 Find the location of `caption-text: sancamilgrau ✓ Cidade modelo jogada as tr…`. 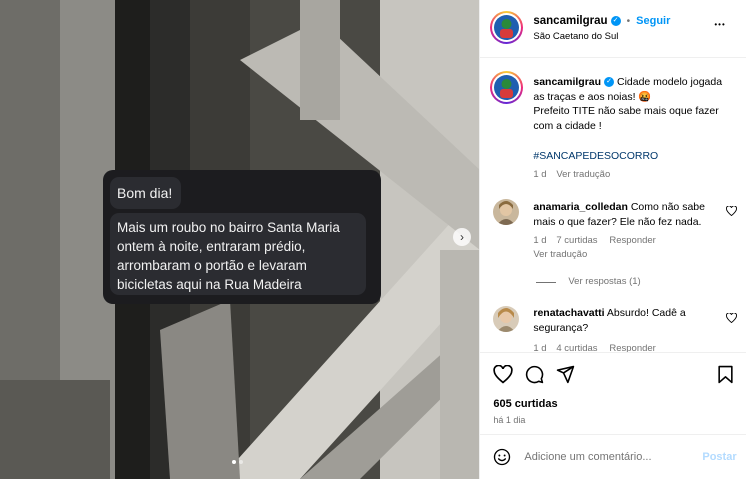

caption-text: sancamilgrau ✓ Cidade modelo jogada as tr… is located at coordinates (635, 104).